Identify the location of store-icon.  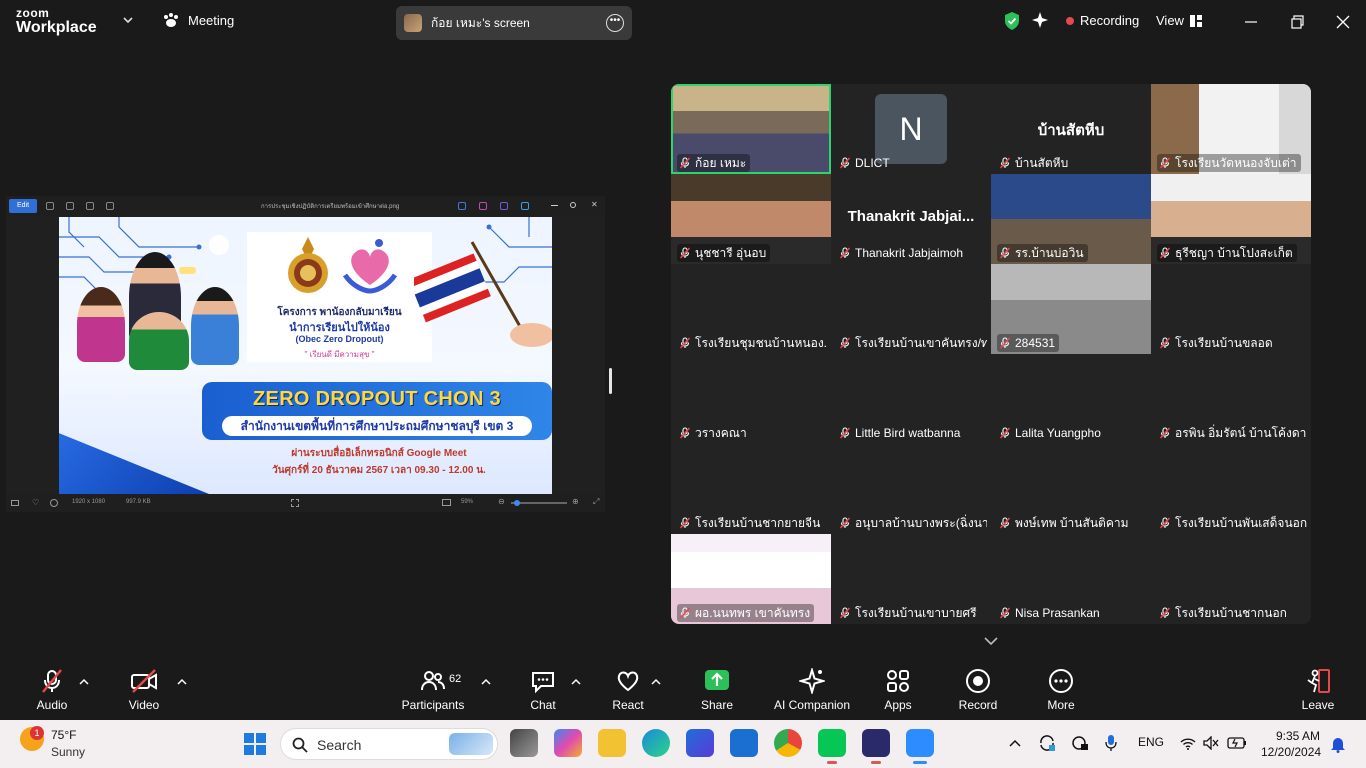
(700, 743).